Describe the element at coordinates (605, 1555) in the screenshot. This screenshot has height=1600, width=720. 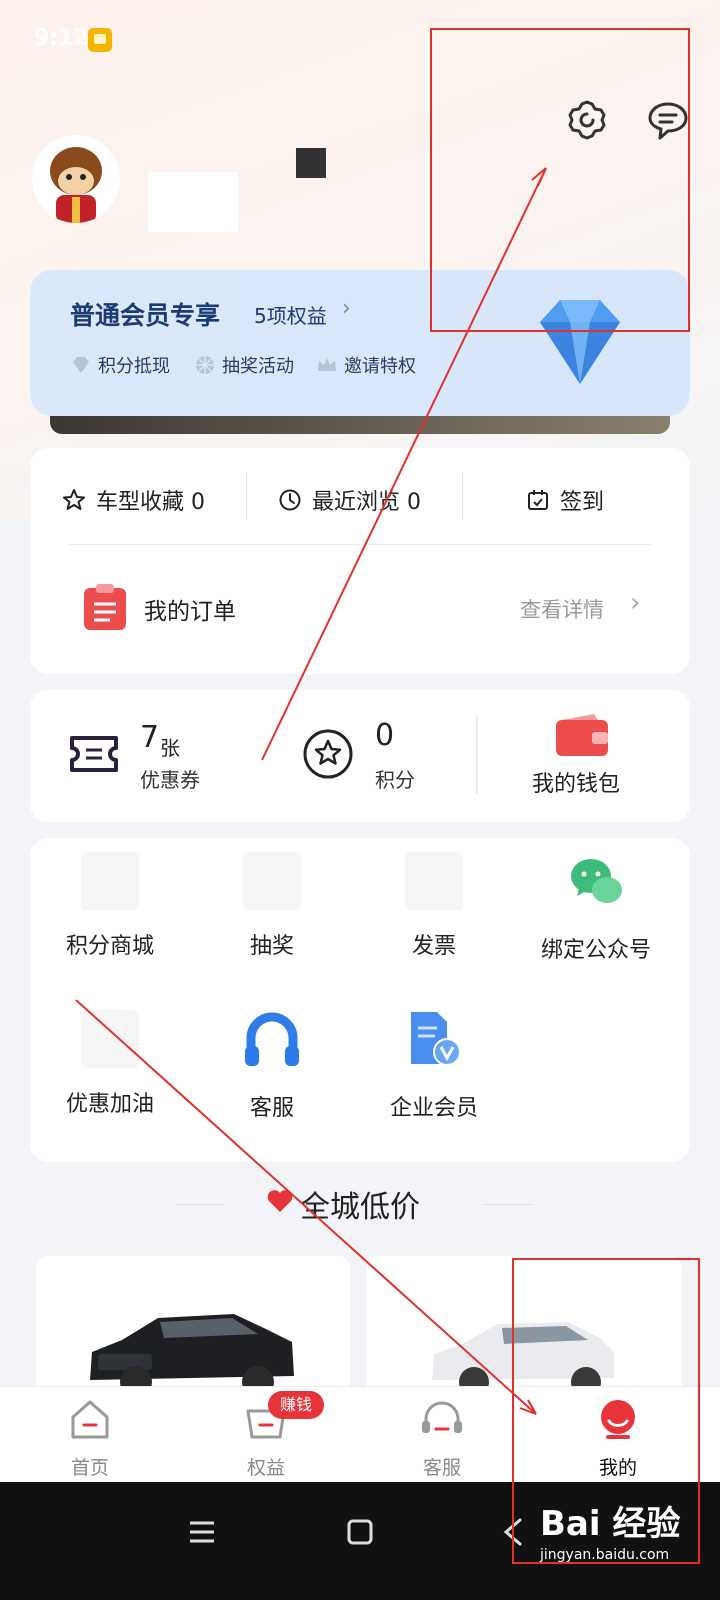
I see `watermark-url: jingyan.baidu.com` at that location.